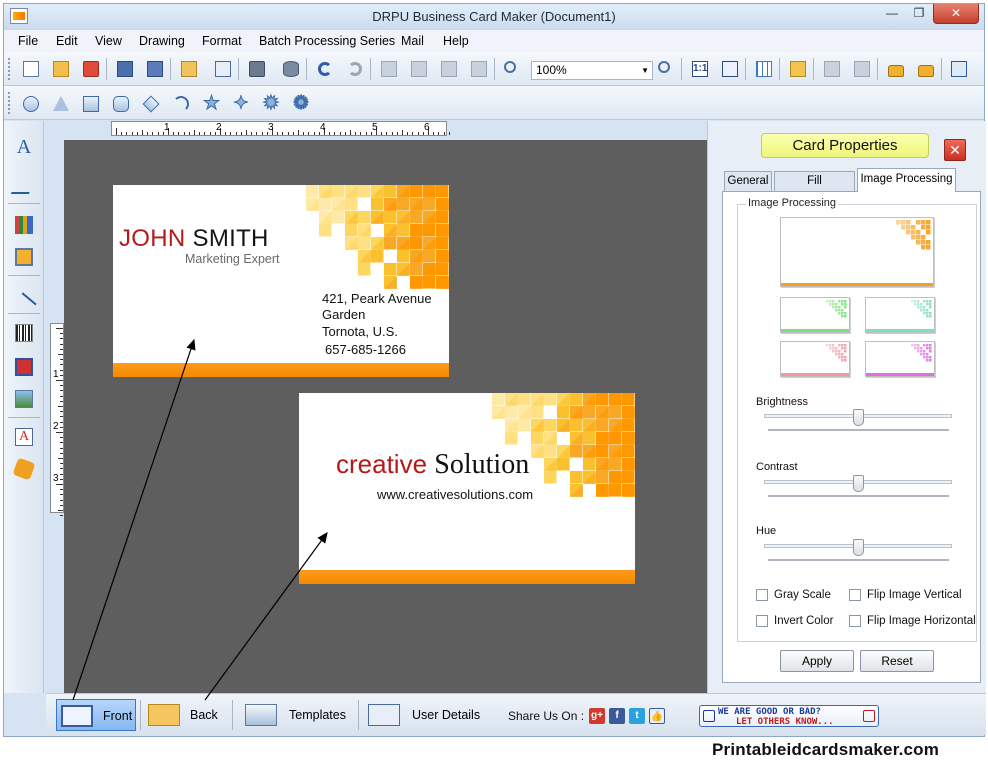  I want to click on tab-general: General, so click(748, 181).